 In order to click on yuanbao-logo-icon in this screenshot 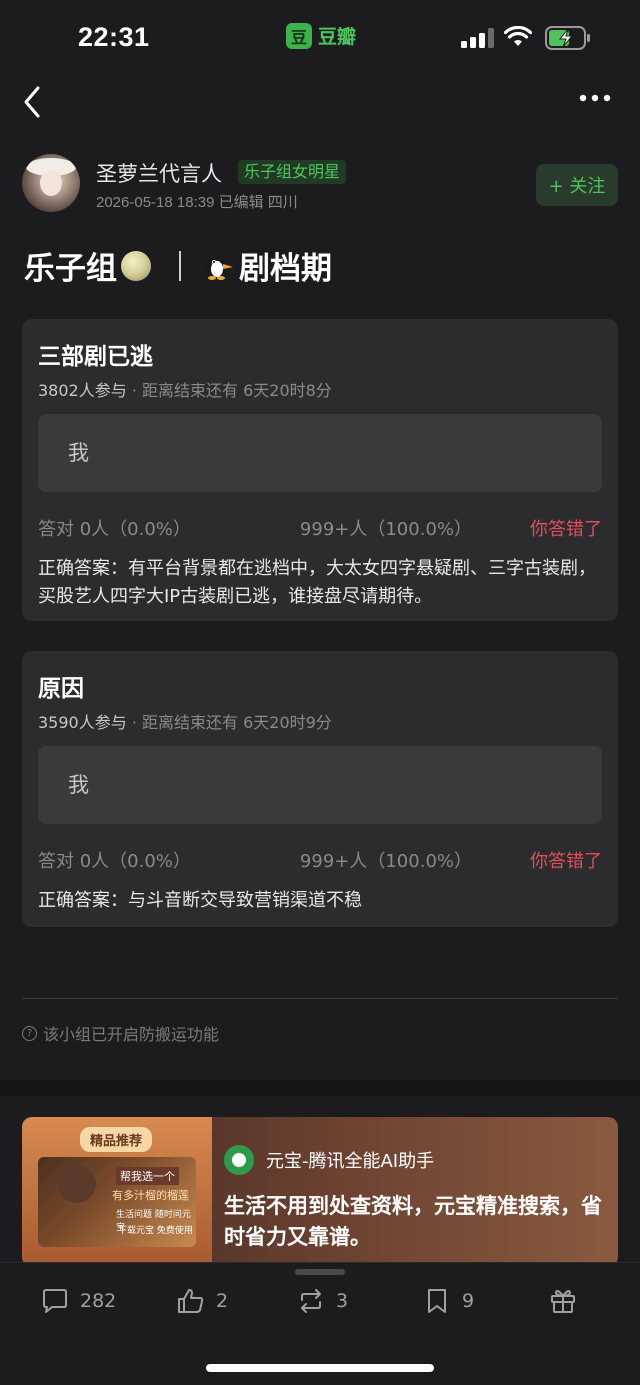, I will do `click(239, 1160)`.